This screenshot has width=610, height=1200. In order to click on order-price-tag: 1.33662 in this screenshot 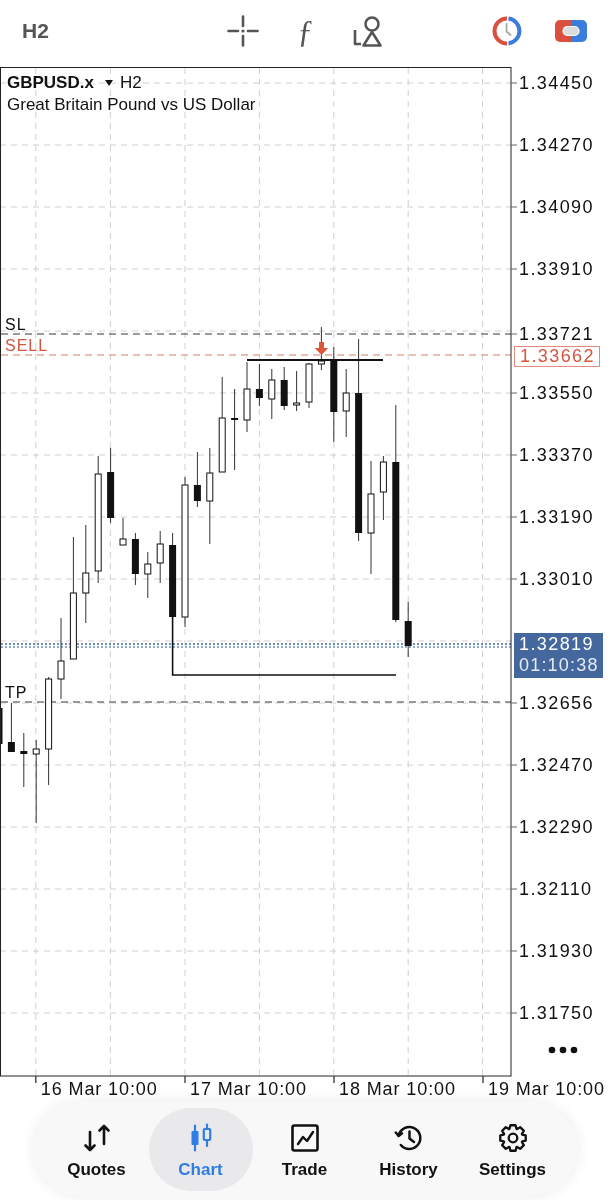, I will do `click(557, 356)`.